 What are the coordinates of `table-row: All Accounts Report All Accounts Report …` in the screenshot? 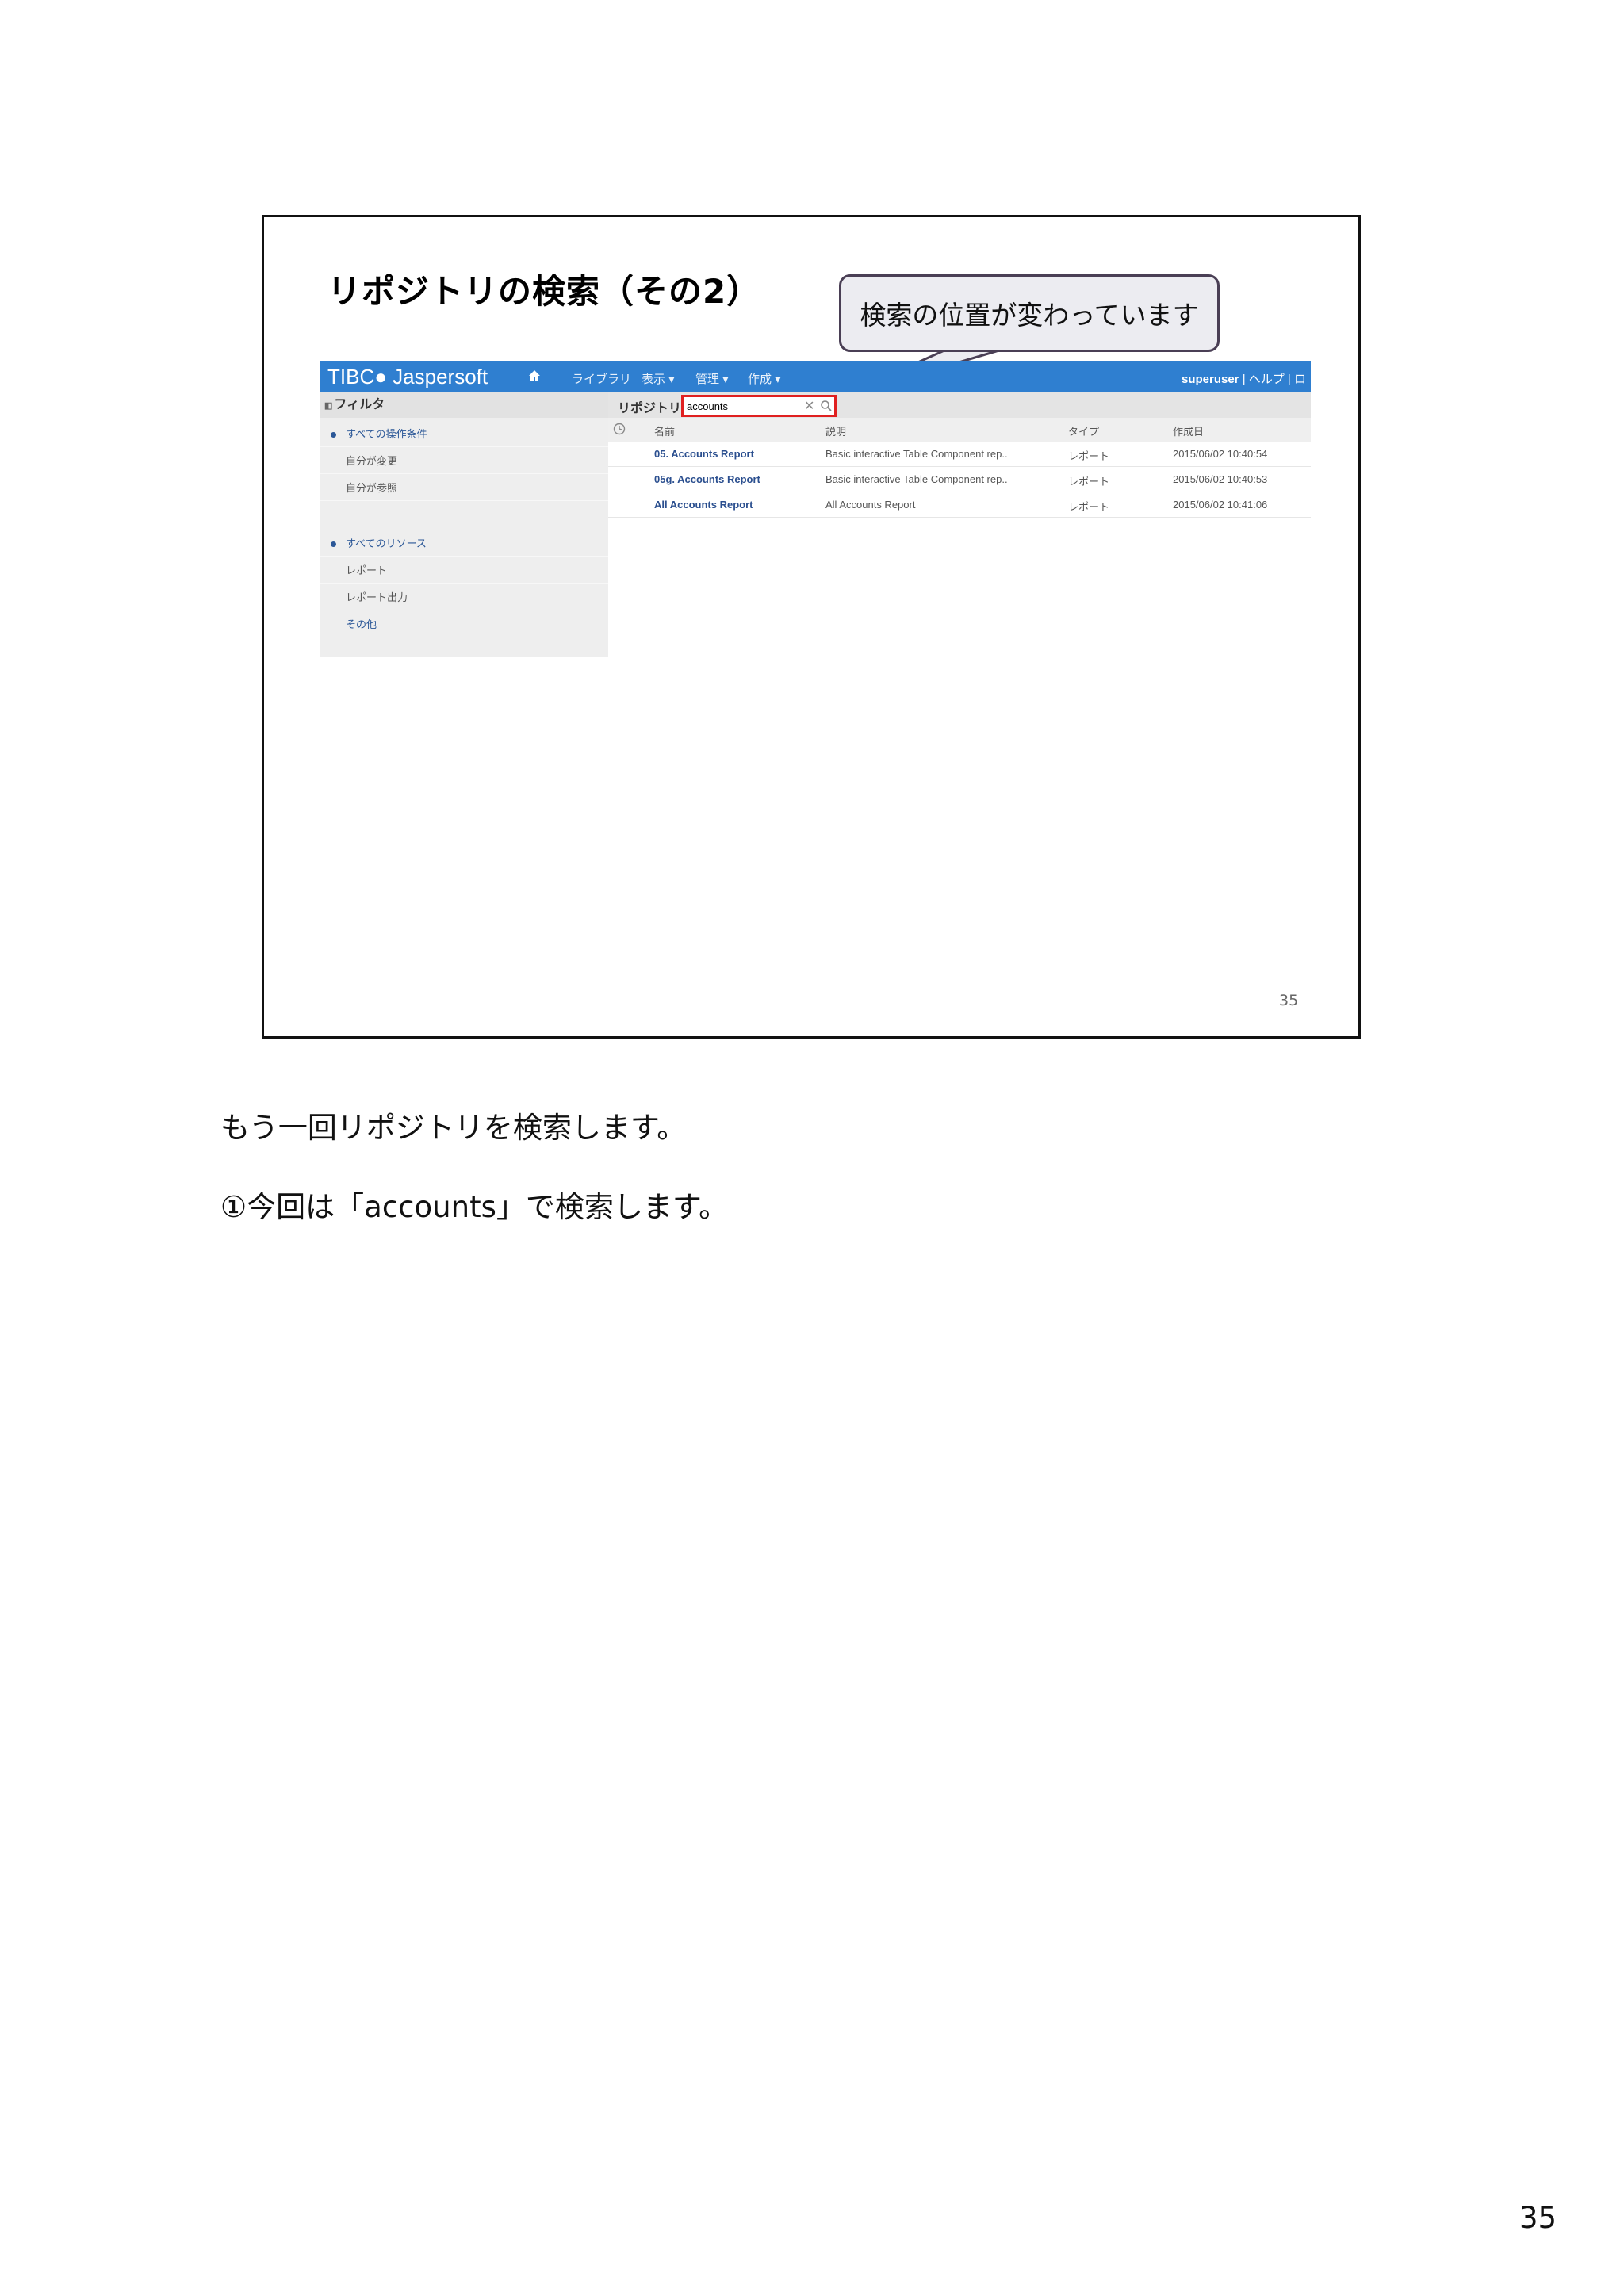 It's located at (960, 505).